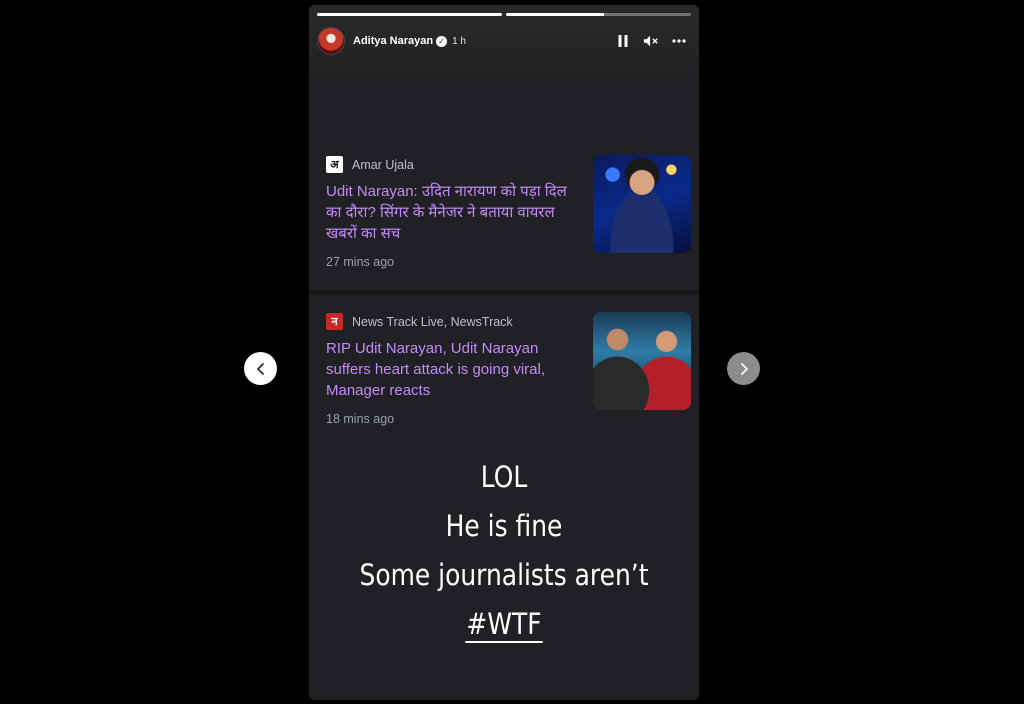 This screenshot has height=704, width=1024. What do you see at coordinates (331, 41) in the screenshot?
I see `avatar` at bounding box center [331, 41].